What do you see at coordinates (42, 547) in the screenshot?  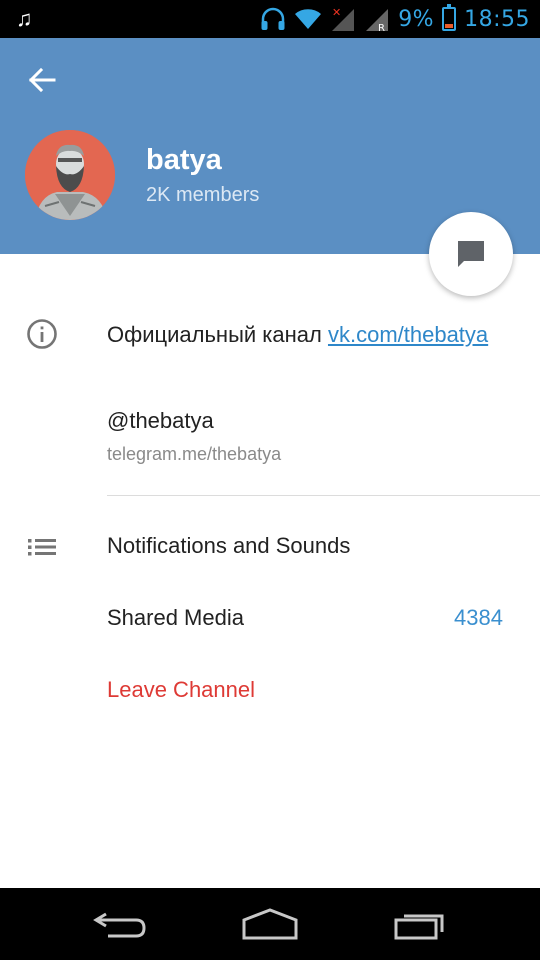 I see `list-icon` at bounding box center [42, 547].